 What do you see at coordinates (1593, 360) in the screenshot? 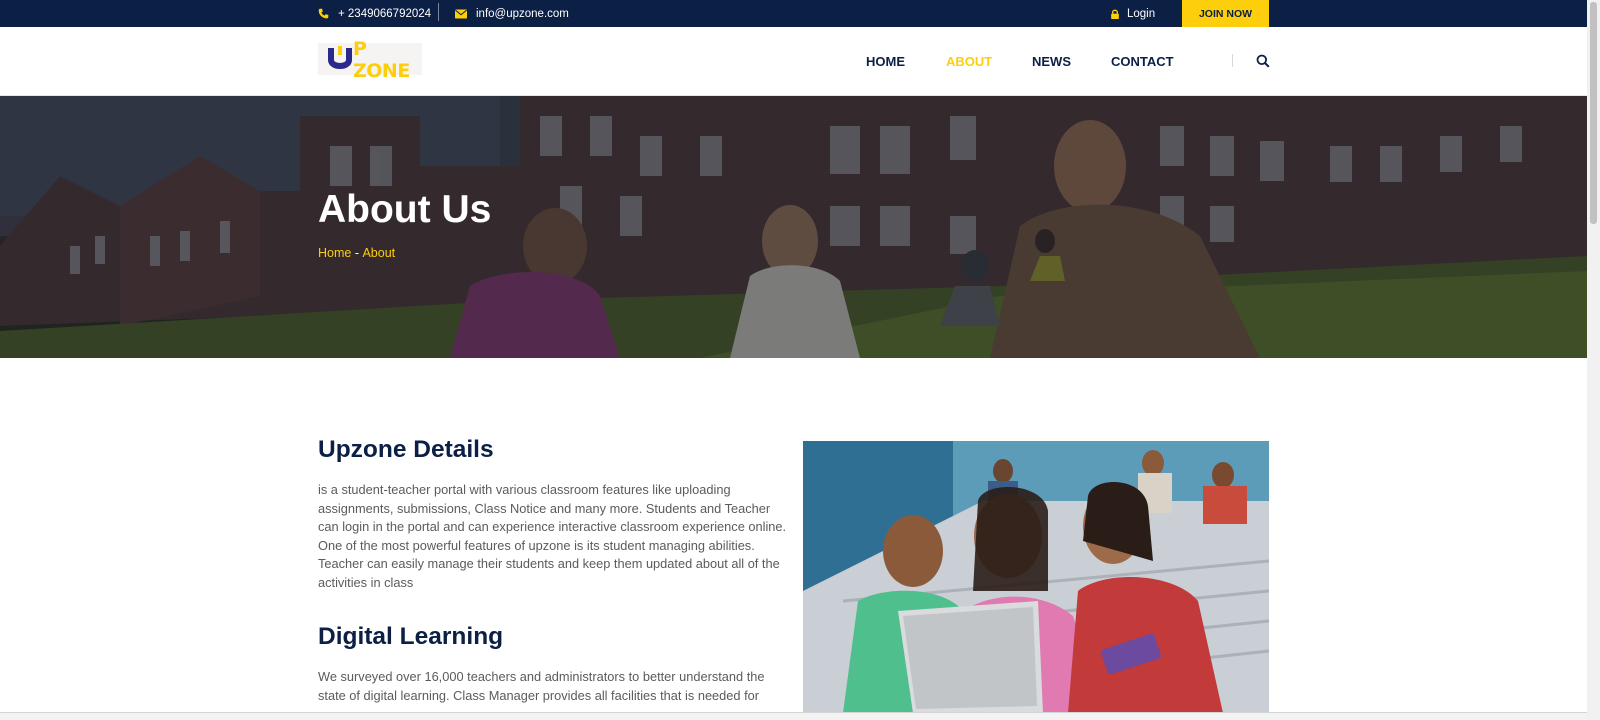
I see `page-scrollbar` at bounding box center [1593, 360].